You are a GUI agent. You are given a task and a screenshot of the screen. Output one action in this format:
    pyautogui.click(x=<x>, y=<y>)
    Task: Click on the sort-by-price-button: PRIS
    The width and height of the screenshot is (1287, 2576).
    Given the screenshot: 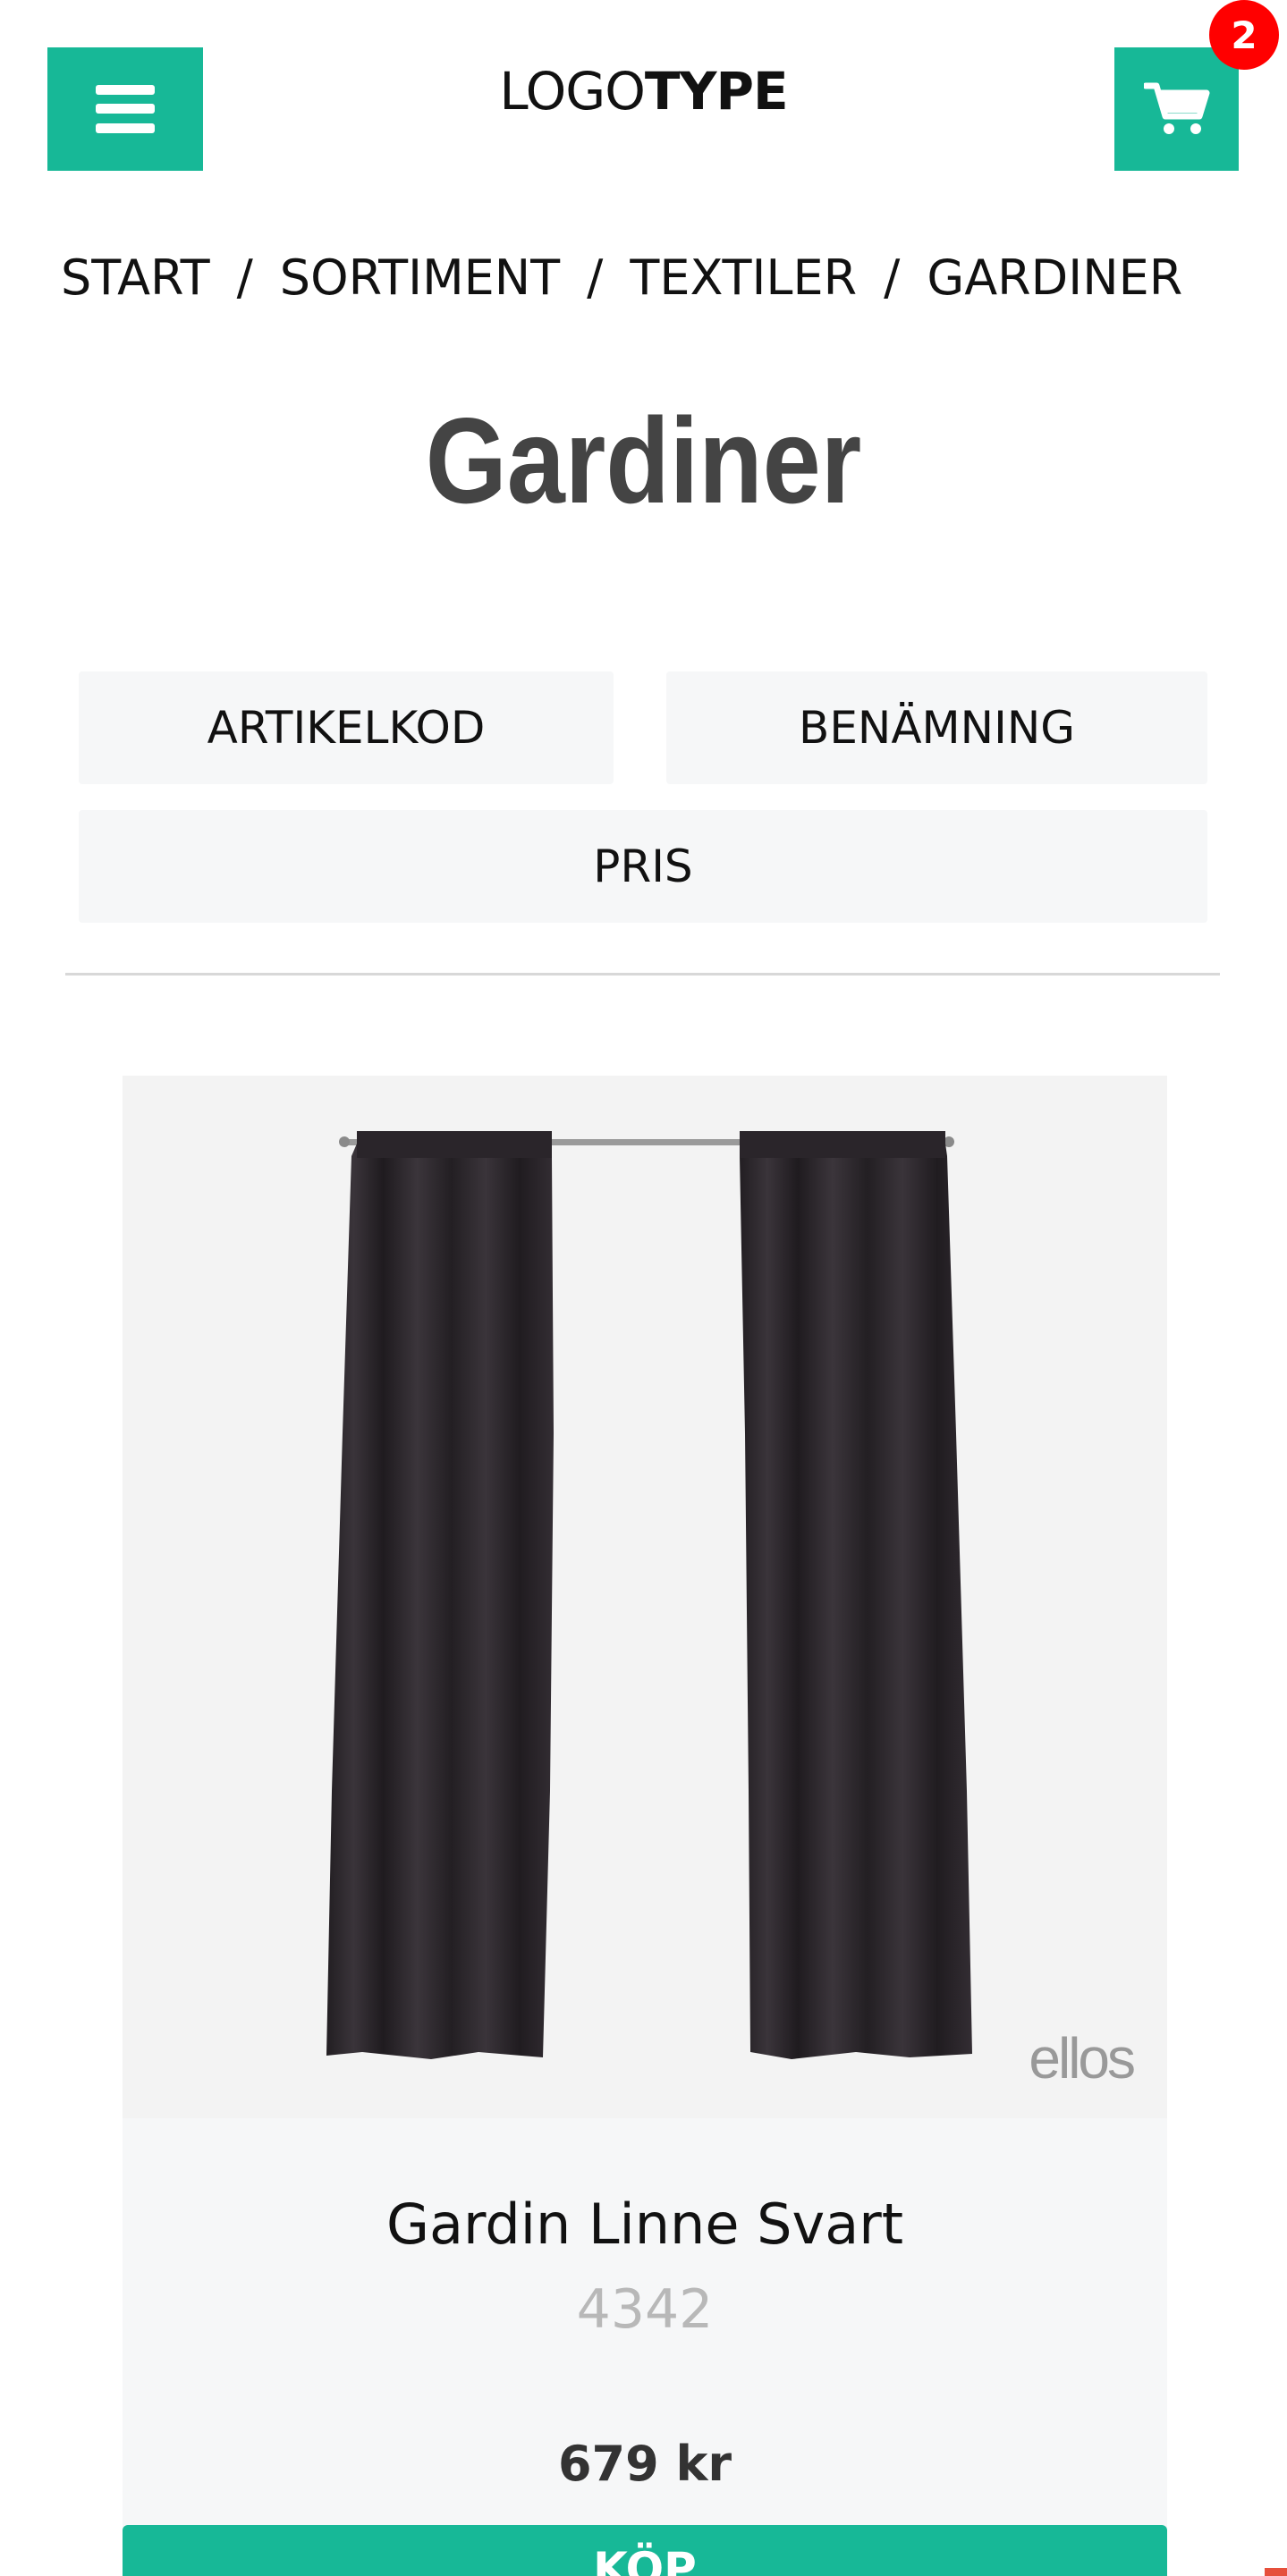 What is the action you would take?
    pyautogui.click(x=643, y=866)
    